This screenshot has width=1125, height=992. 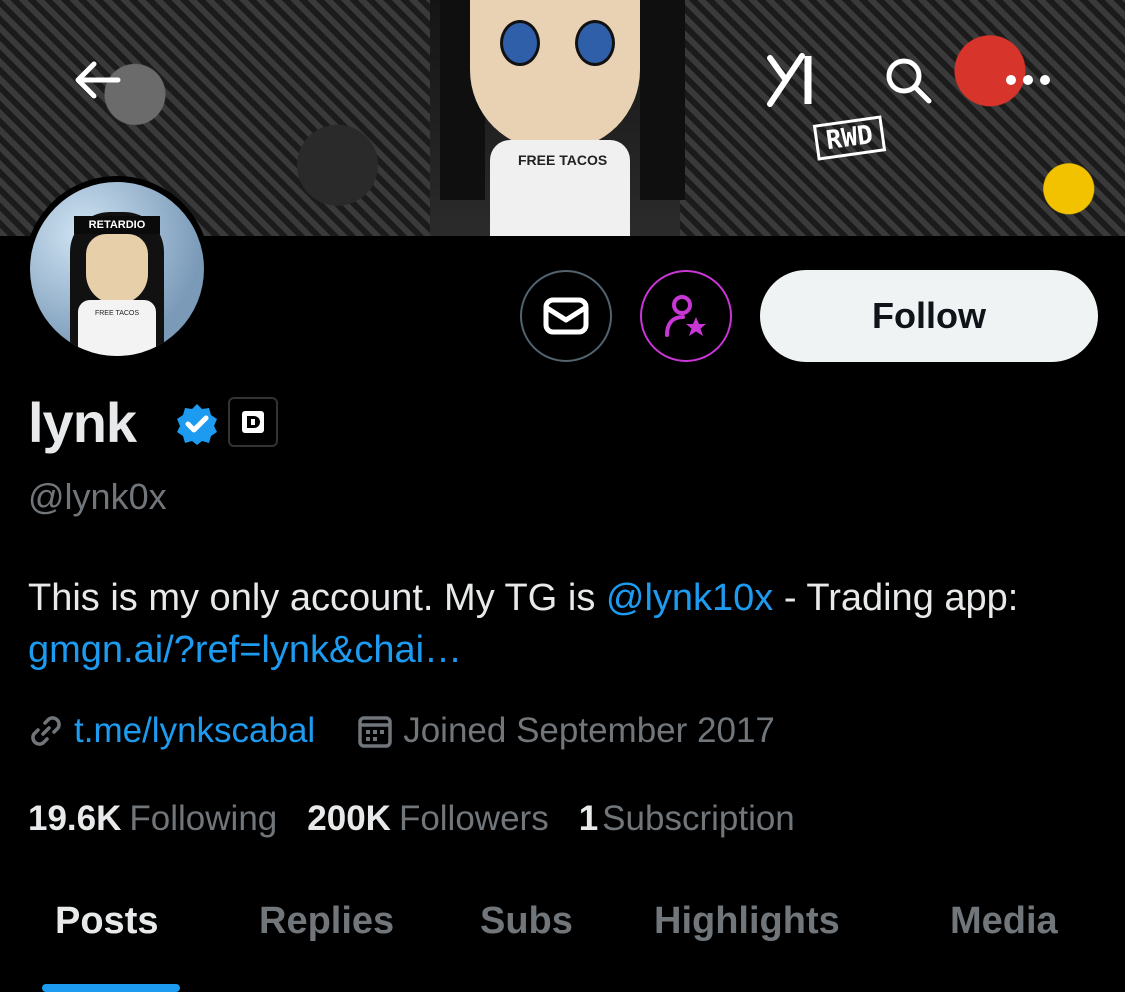 What do you see at coordinates (588, 818) in the screenshot?
I see `subscriptions-count: 1` at bounding box center [588, 818].